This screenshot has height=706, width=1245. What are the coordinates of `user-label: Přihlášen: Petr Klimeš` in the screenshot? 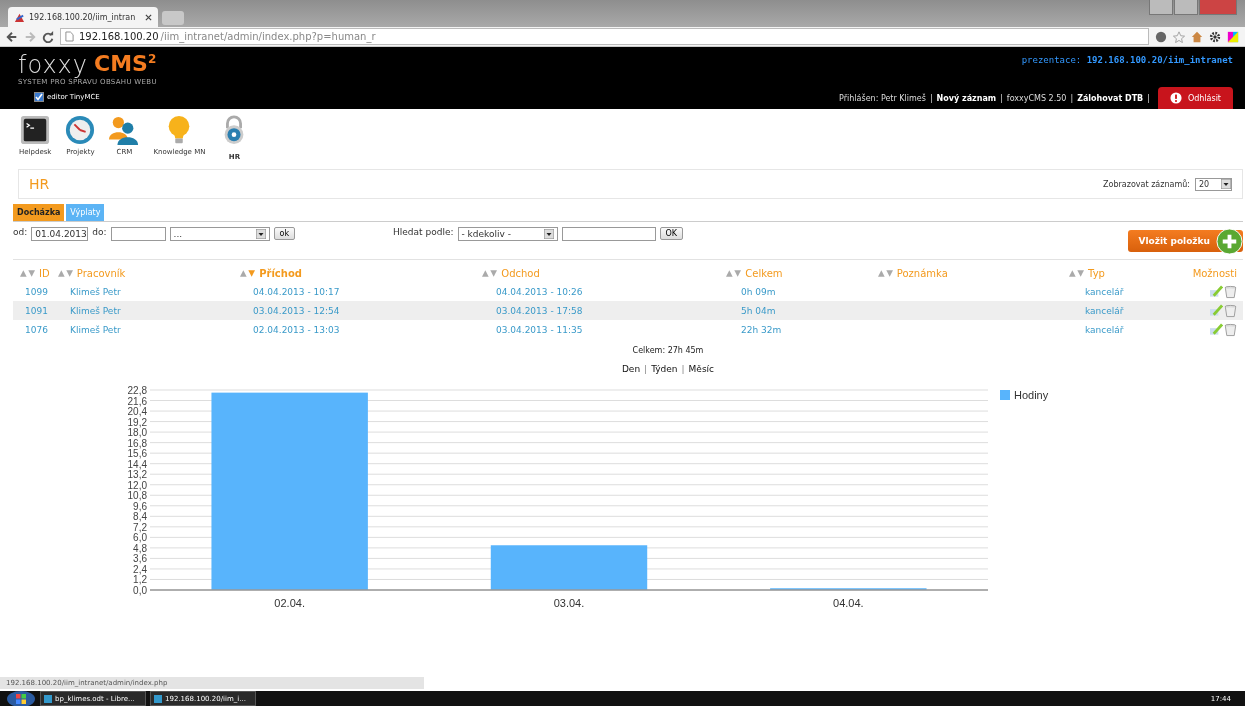 It's located at (882, 98).